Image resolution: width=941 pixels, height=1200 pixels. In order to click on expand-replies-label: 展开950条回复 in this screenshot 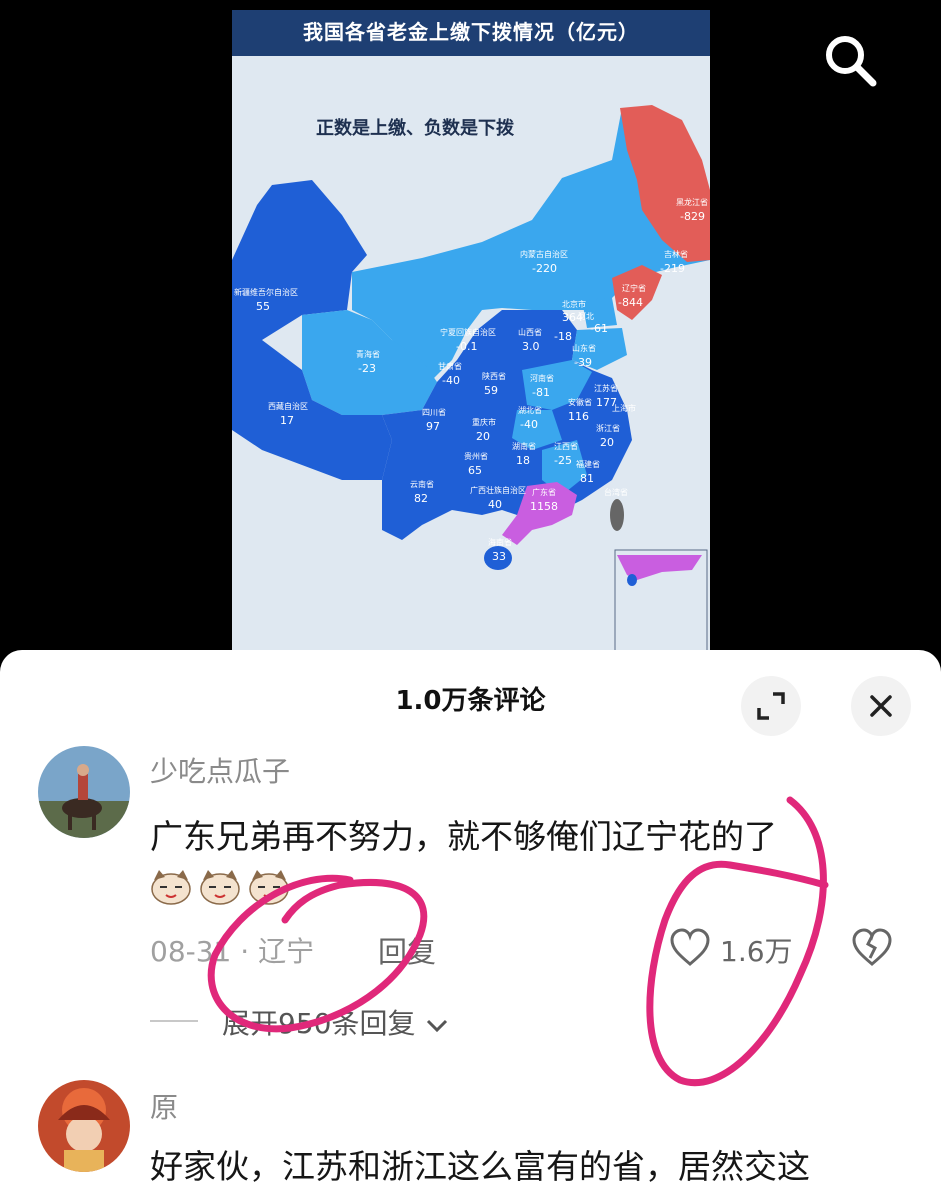, I will do `click(319, 1023)`.